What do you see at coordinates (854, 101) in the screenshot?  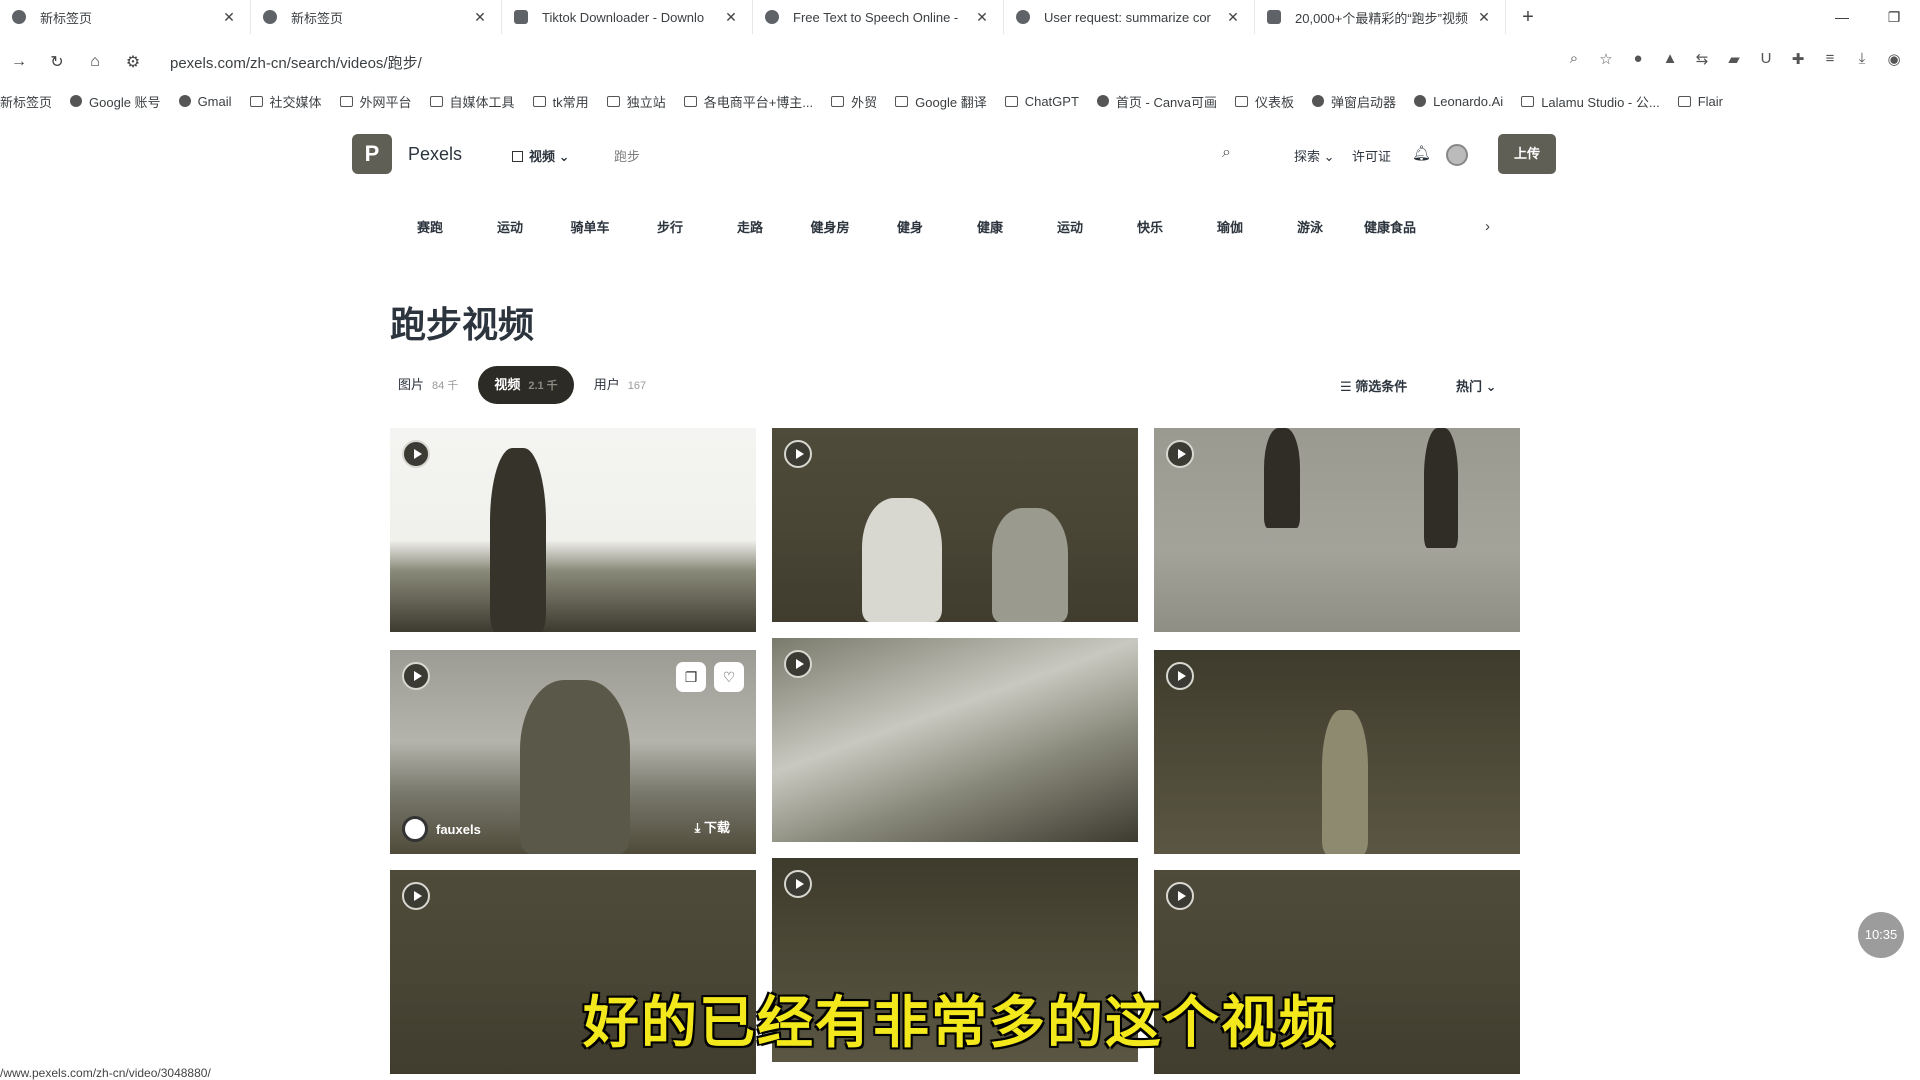 I see `bookmark-folder: 外贸` at bounding box center [854, 101].